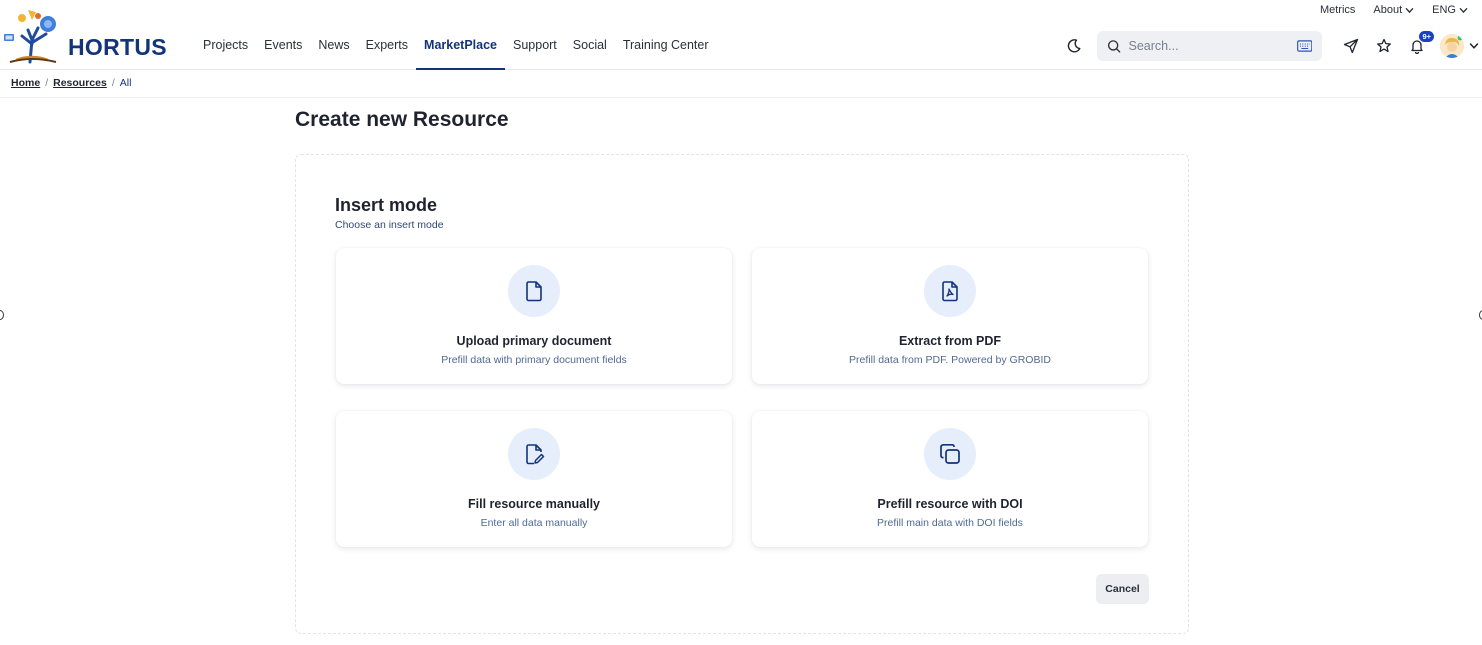  I want to click on brand-name: HORTUS, so click(117, 47).